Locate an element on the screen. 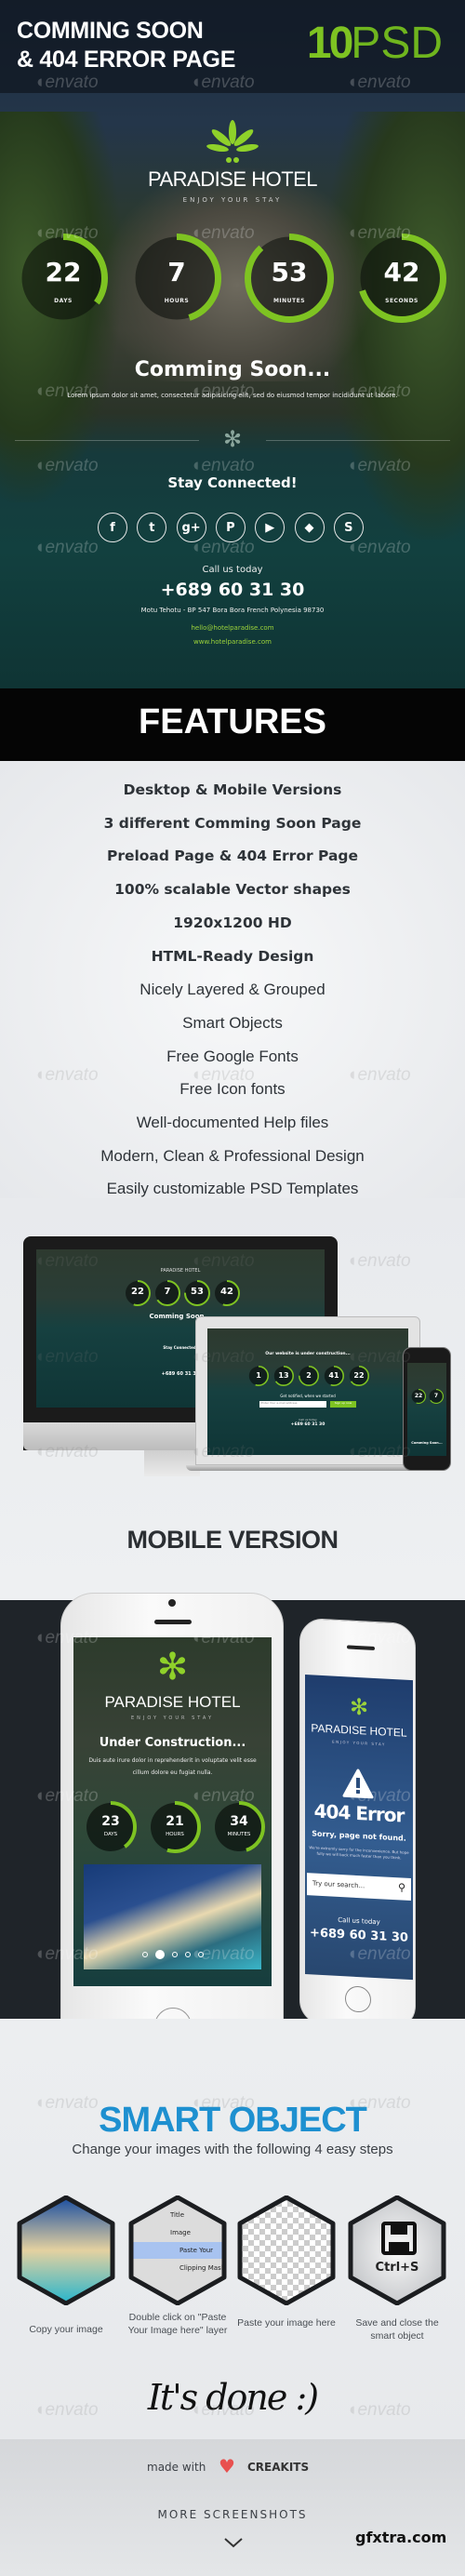 The image size is (465, 2576). twitter-icon: t is located at coordinates (152, 527).